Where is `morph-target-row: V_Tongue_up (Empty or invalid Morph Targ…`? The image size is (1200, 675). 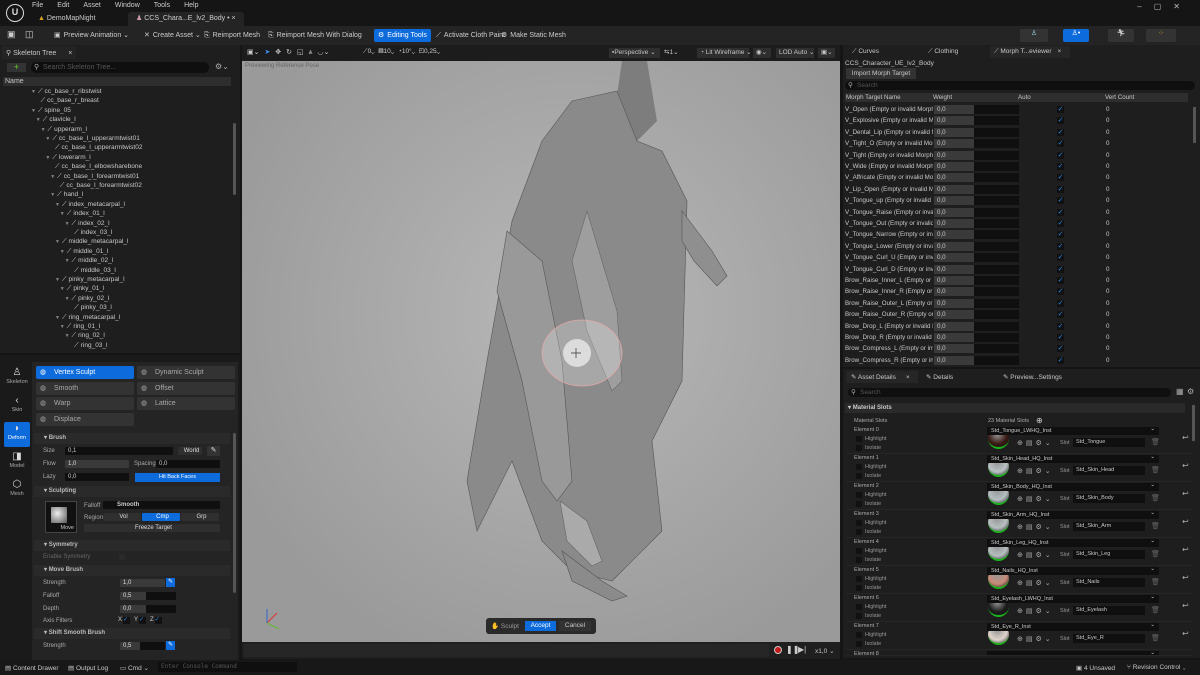 morph-target-row: V_Tongue_up (Empty or invalid Morph Targ… is located at coordinates (1015, 200).